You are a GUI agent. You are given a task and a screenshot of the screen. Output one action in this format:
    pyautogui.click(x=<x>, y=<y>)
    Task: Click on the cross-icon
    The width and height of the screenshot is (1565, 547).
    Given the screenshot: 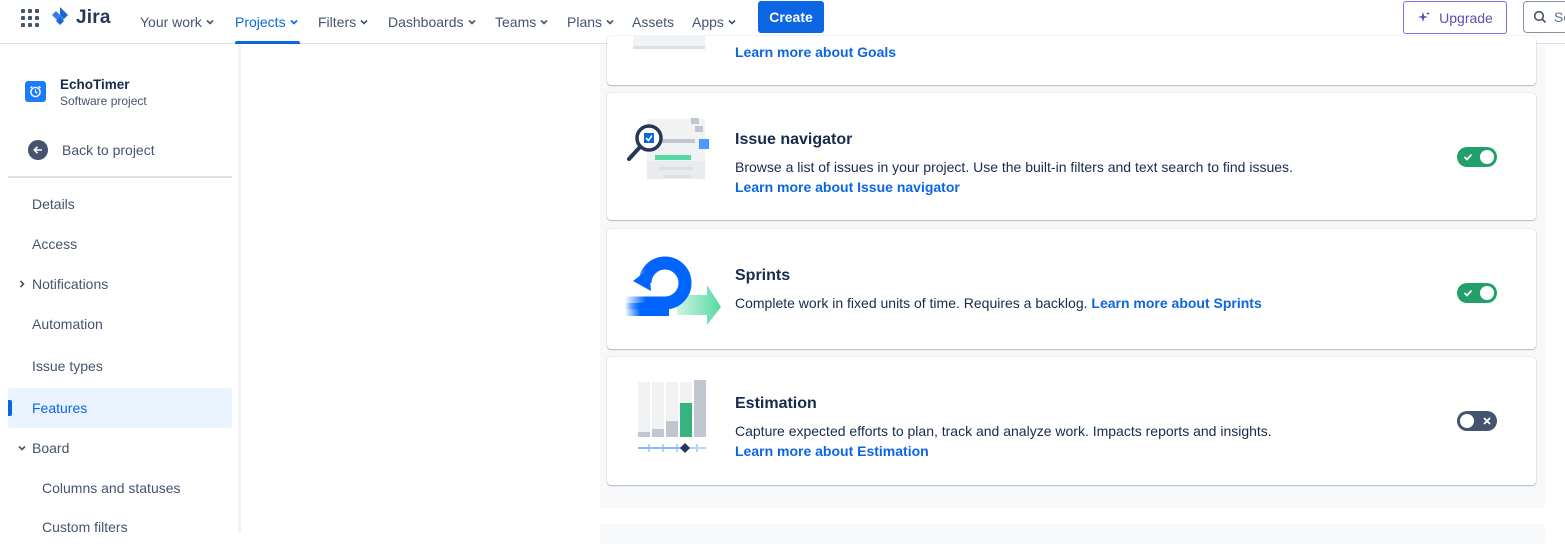 What is the action you would take?
    pyautogui.click(x=1487, y=421)
    